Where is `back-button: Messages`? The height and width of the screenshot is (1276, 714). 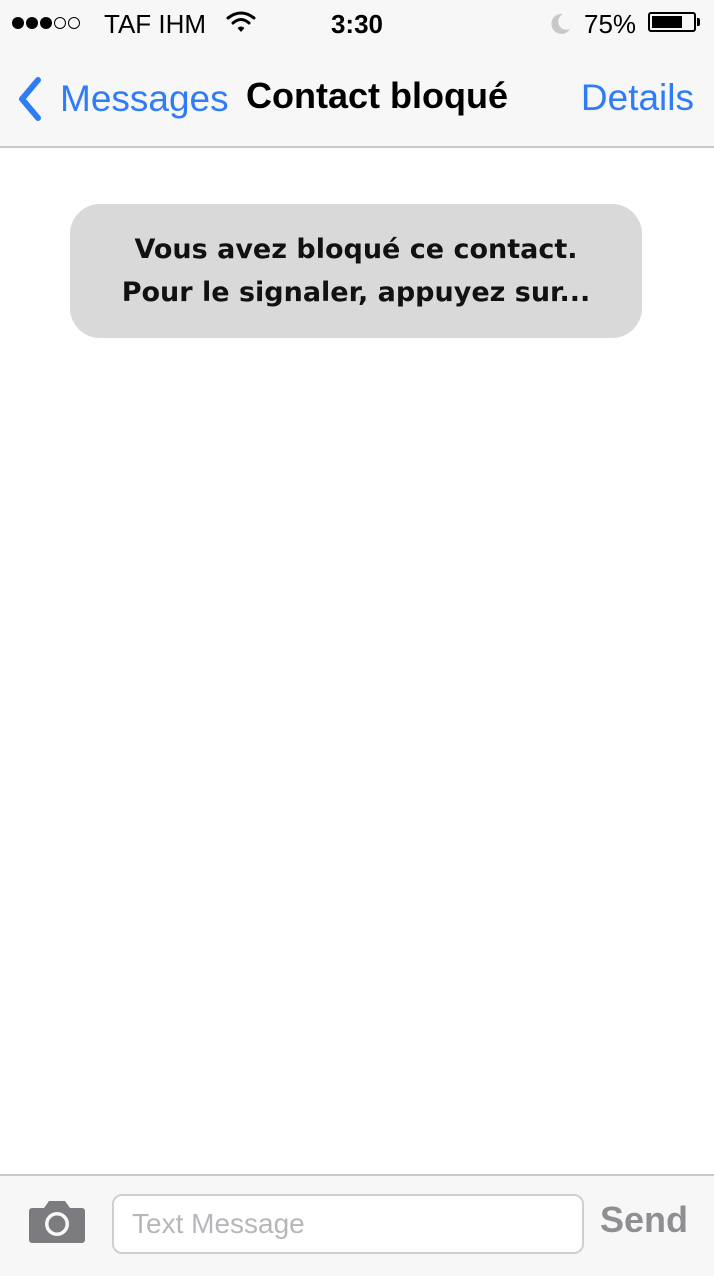 back-button: Messages is located at coordinates (121, 99).